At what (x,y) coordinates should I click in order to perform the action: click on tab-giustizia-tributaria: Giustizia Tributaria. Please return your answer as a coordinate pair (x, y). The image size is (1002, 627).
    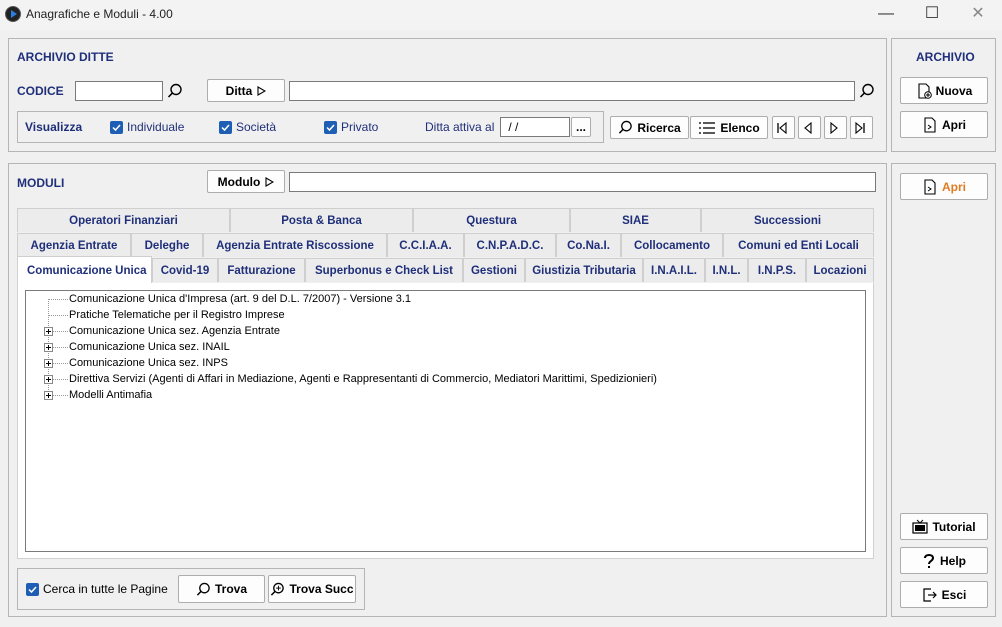
    Looking at the image, I should click on (584, 270).